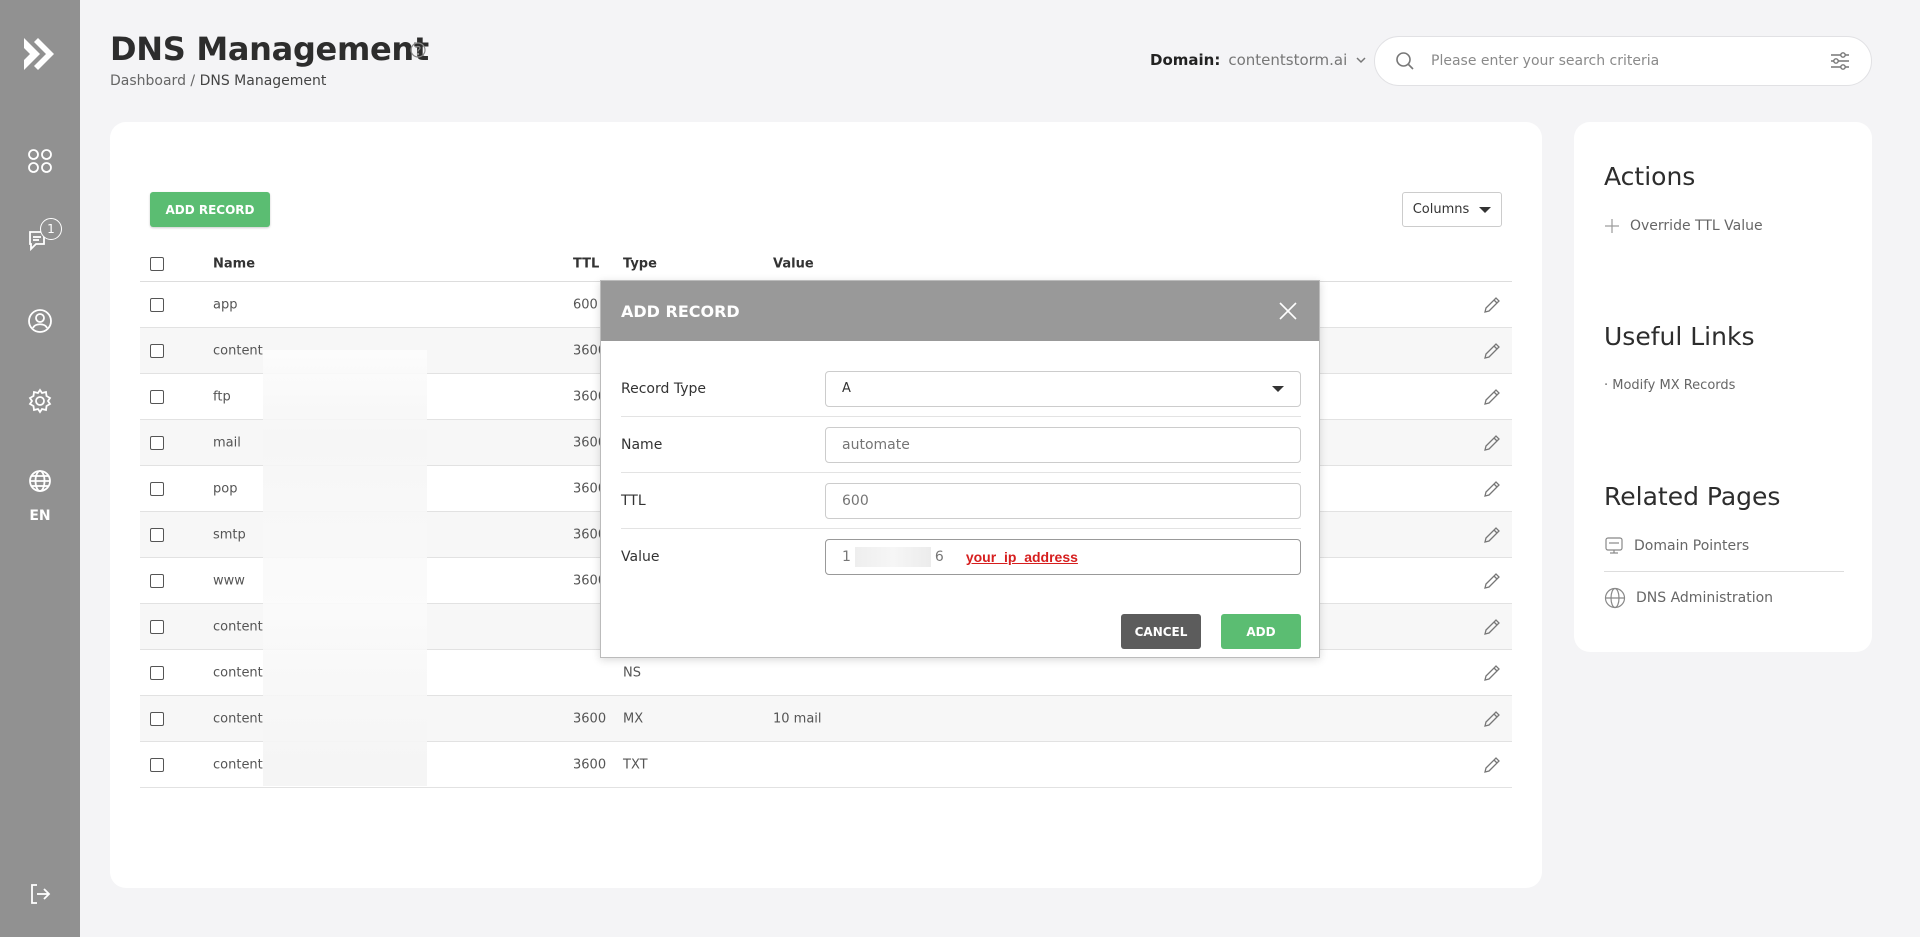 The image size is (1920, 937). What do you see at coordinates (148, 81) in the screenshot?
I see `breadcrumb-dashboard: Dashboard` at bounding box center [148, 81].